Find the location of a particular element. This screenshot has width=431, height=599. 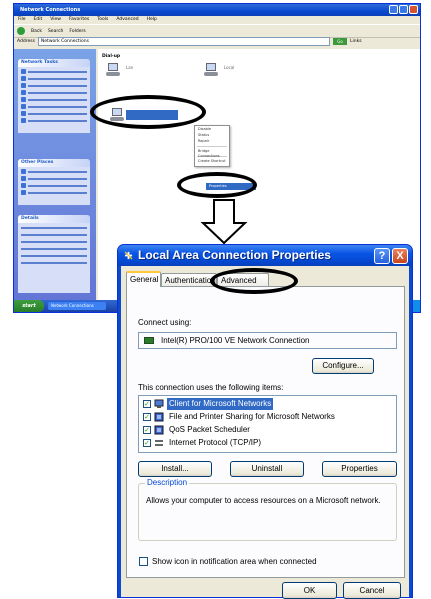

lan-connection-icon is located at coordinates (212, 70).